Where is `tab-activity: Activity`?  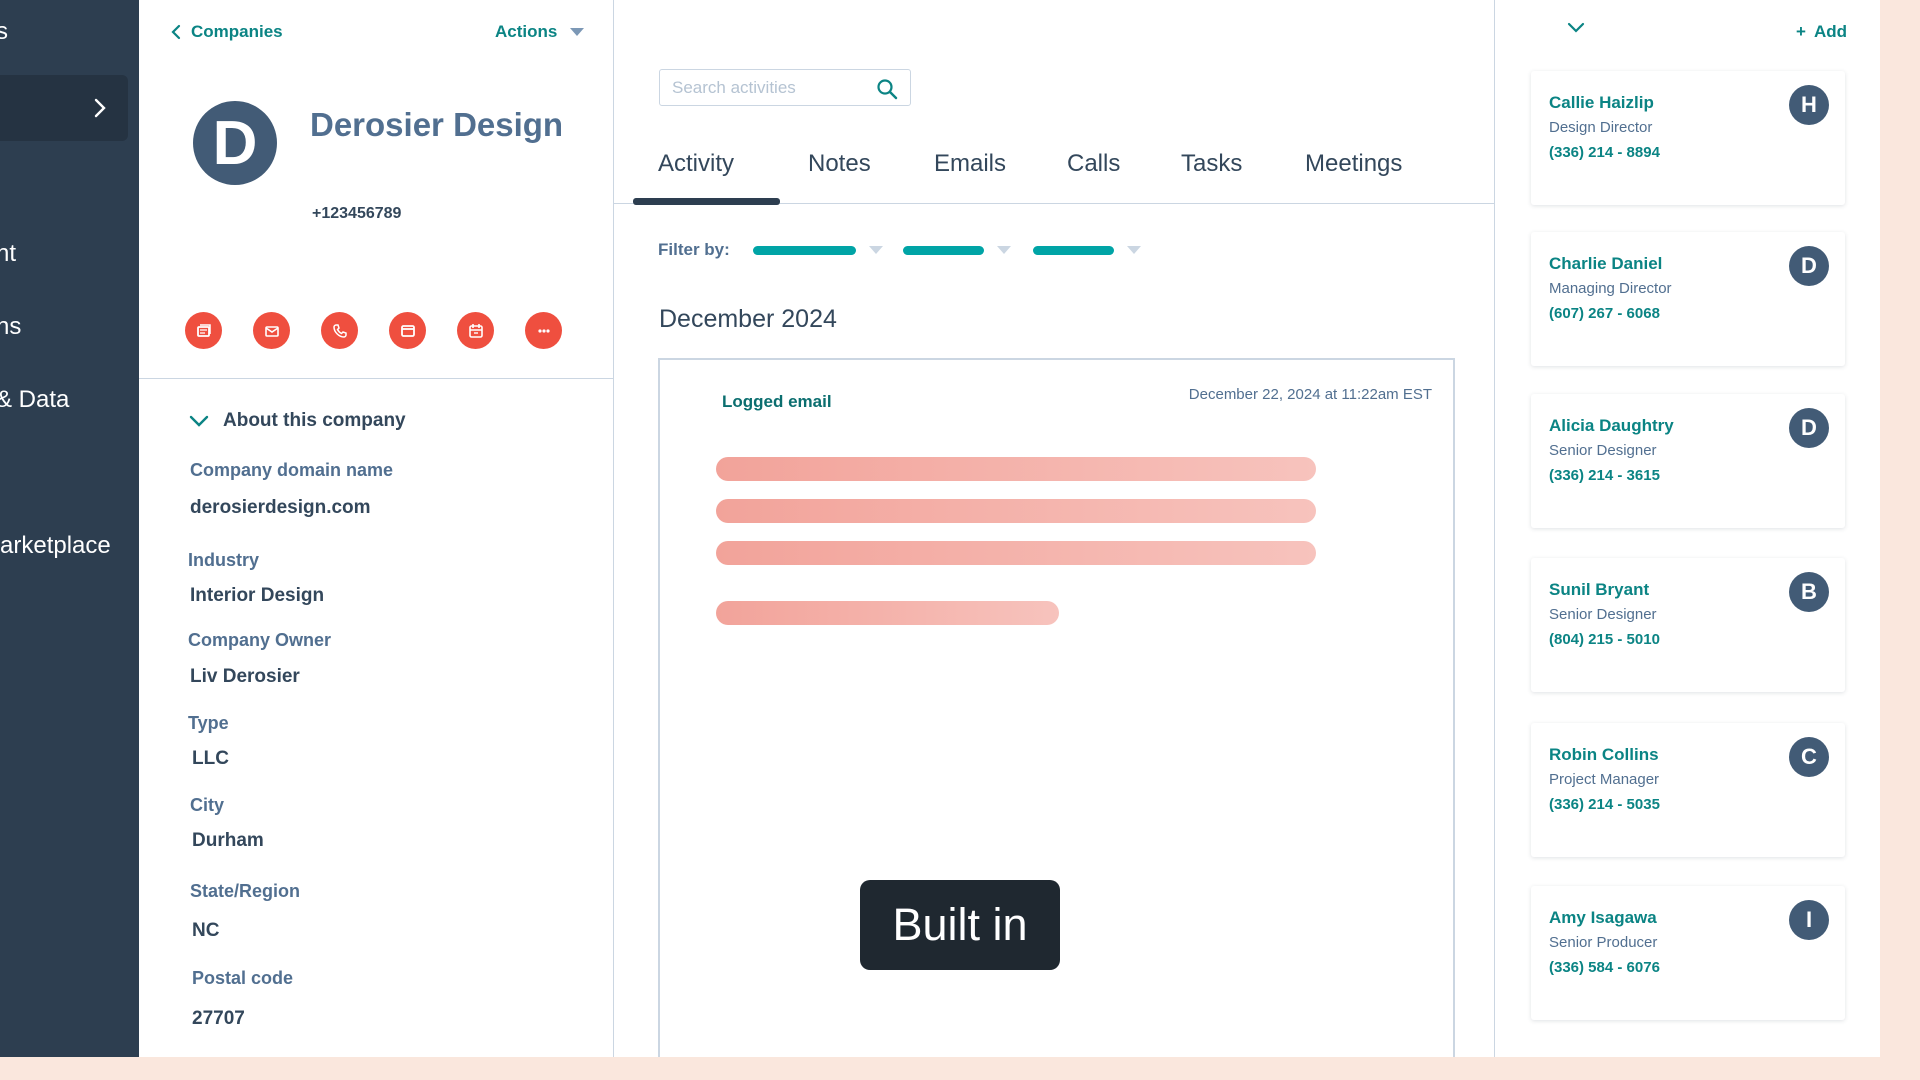
tab-activity: Activity is located at coordinates (696, 164).